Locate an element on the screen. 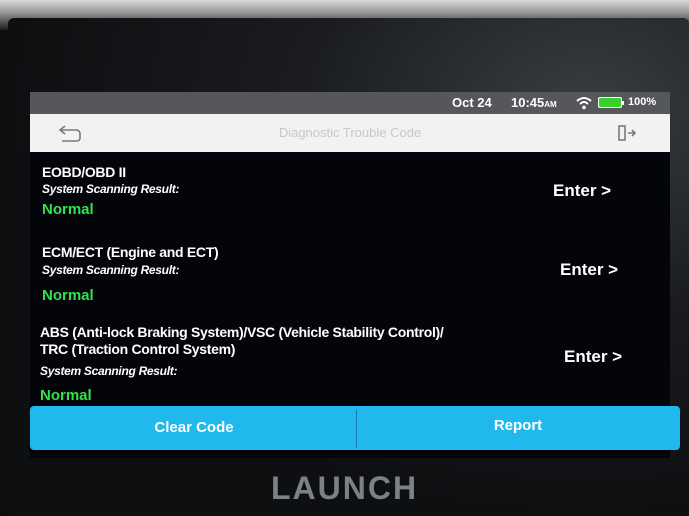 This screenshot has height=516, width=689. exit-icon is located at coordinates (627, 133).